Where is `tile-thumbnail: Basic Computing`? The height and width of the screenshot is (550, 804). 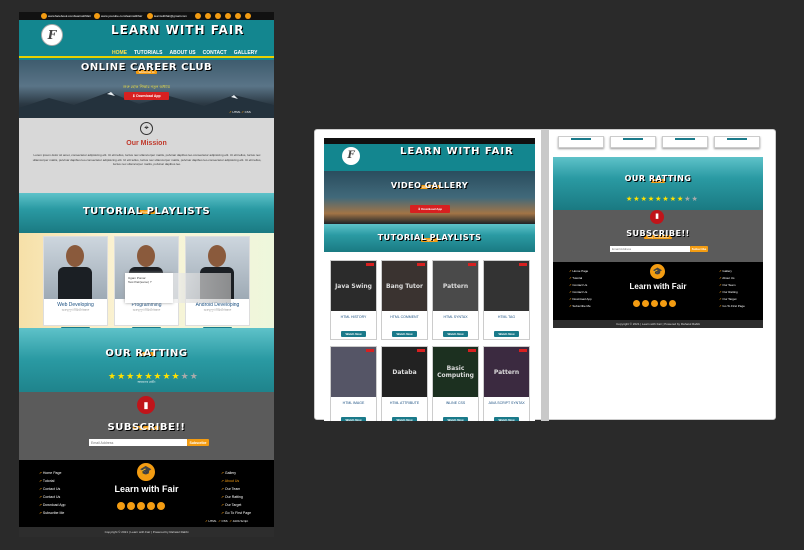
tile-thumbnail: Basic Computing is located at coordinates (455, 372).